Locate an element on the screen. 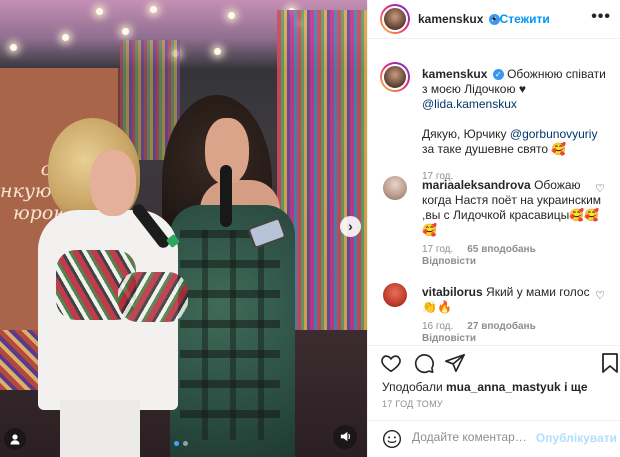 The width and height of the screenshot is (620, 457). add-comment-bar: Опублікувати is located at coordinates (494, 438).